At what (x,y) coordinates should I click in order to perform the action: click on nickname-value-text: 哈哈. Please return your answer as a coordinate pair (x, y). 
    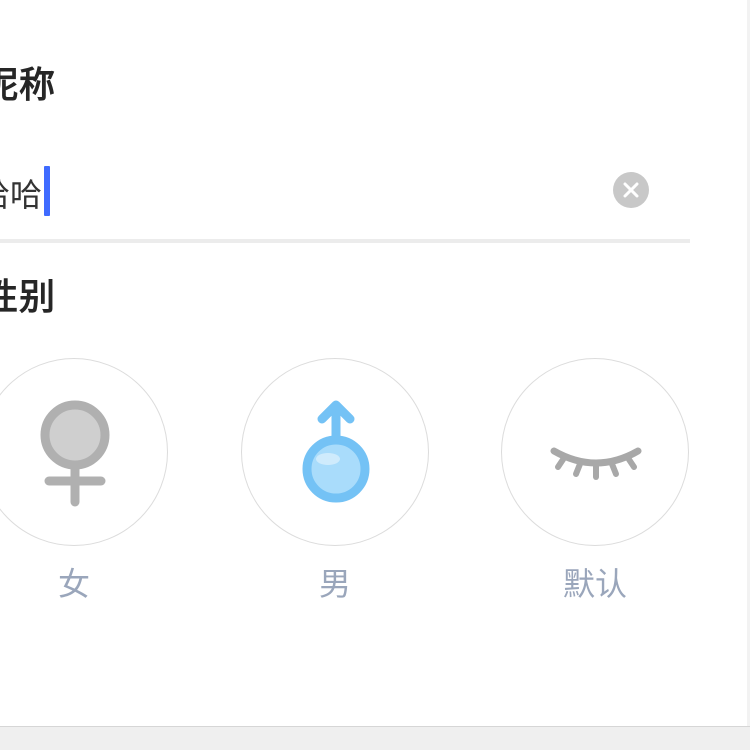
    Looking at the image, I should click on (21, 195).